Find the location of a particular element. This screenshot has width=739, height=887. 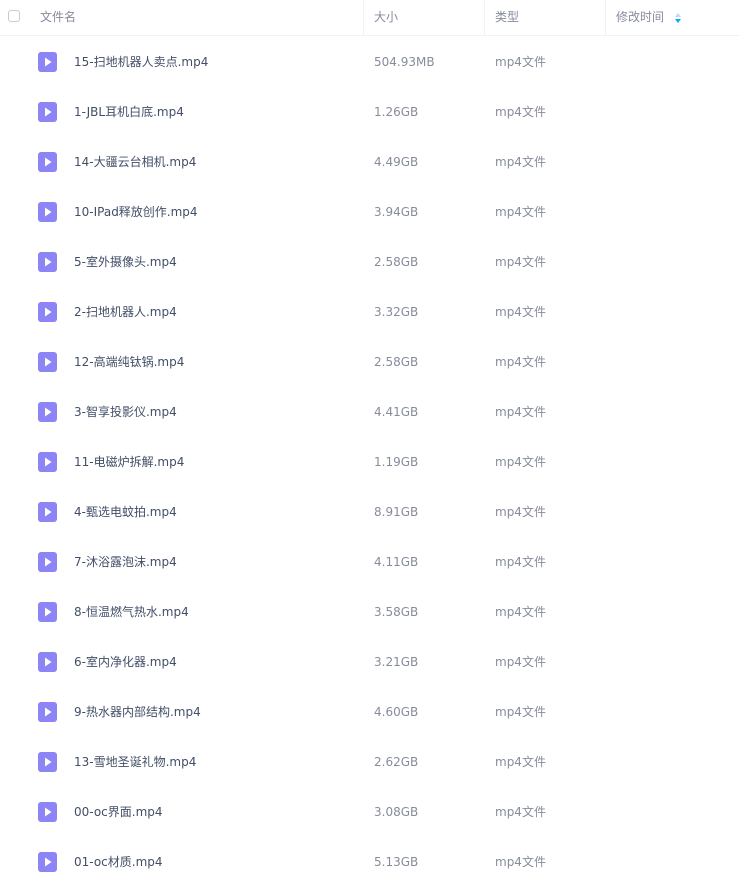

file-row: 8-恒温燃气热水.mp4 3.58GB mp4文件 is located at coordinates (369, 612).